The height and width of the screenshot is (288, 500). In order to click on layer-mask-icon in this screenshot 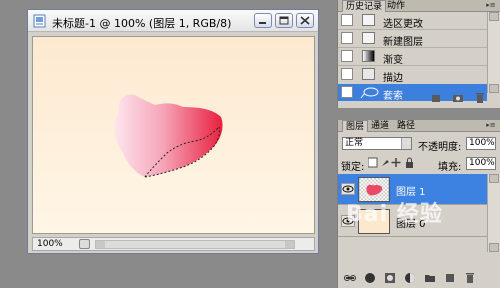, I will do `click(390, 278)`.